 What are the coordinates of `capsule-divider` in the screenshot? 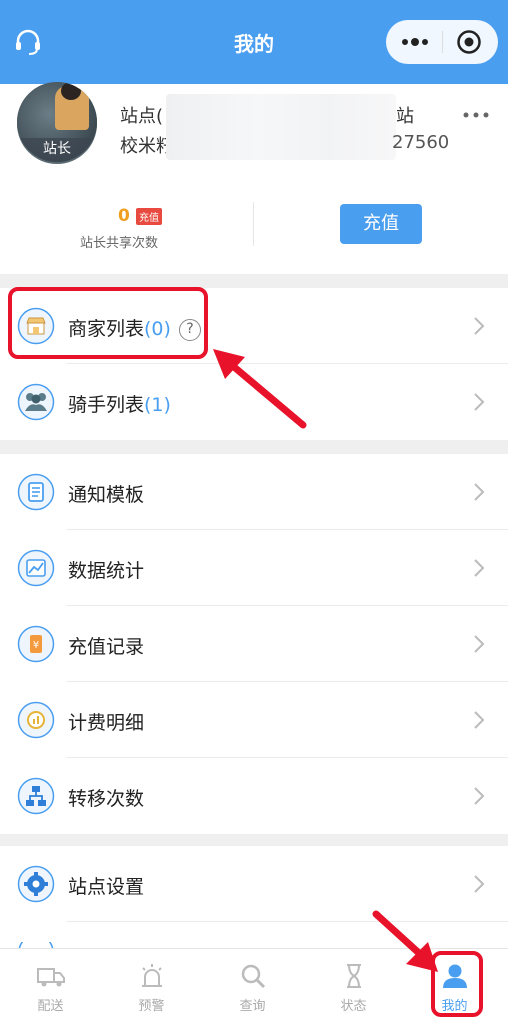 It's located at (442, 42).